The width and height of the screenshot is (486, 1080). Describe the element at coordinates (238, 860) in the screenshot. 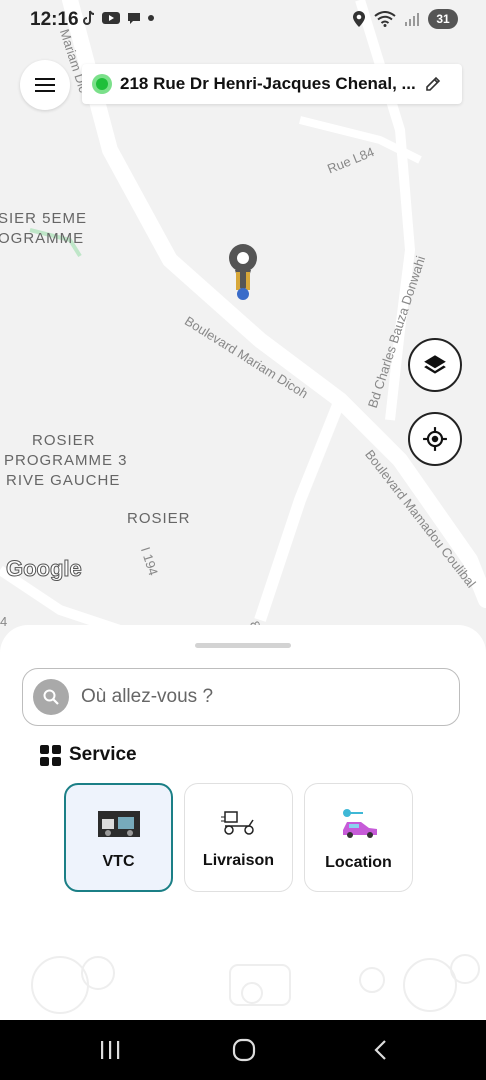

I see `service-card-label: Livraison` at that location.